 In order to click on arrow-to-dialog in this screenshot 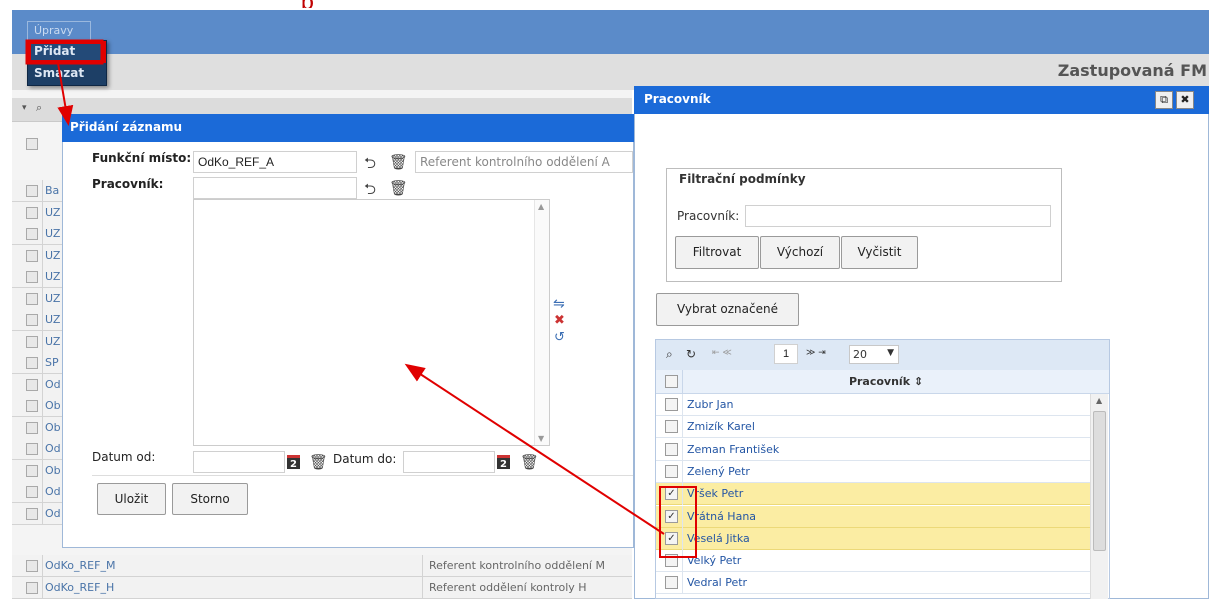, I will do `click(65, 94)`.